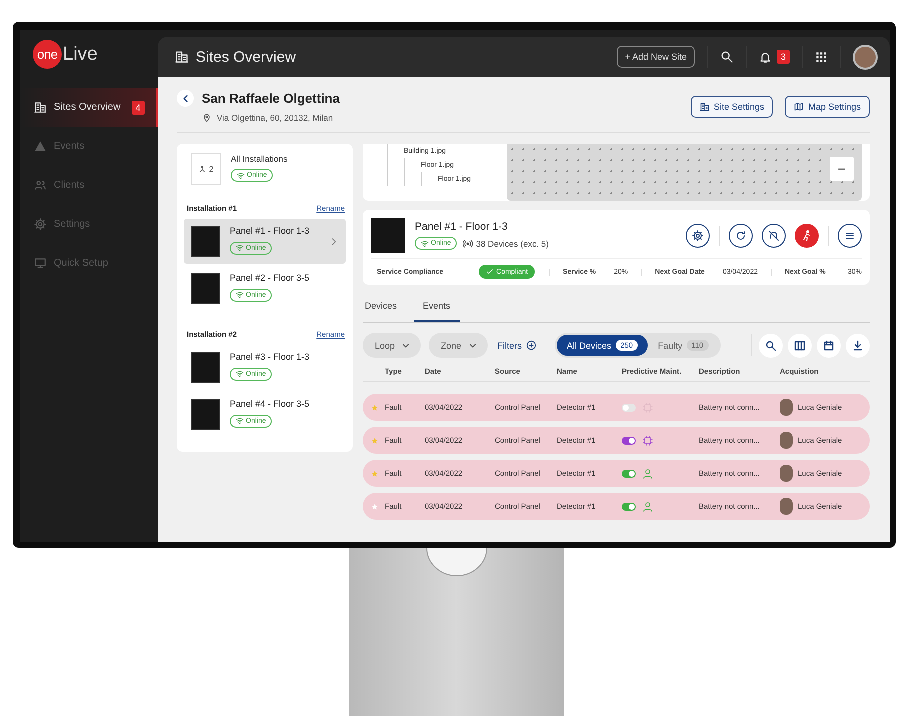 Image resolution: width=909 pixels, height=720 pixels. I want to click on logo-text: Live, so click(80, 55).